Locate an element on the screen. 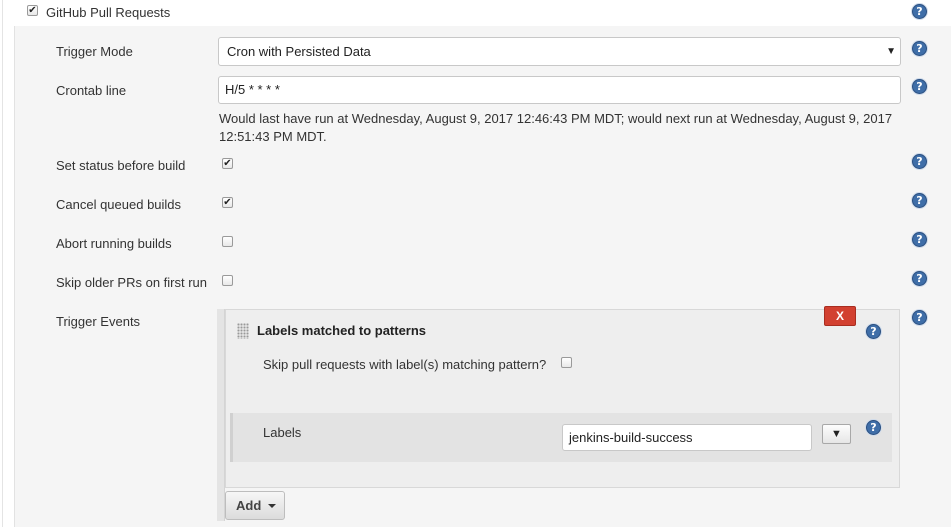 The width and height of the screenshot is (951, 527). github-pull-requests-checkbox: ✔ is located at coordinates (32, 10).